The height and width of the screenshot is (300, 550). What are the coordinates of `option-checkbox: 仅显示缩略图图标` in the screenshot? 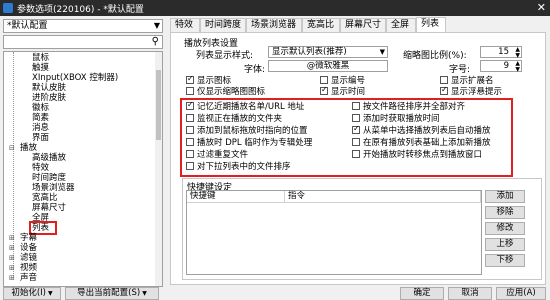 It's located at (225, 92).